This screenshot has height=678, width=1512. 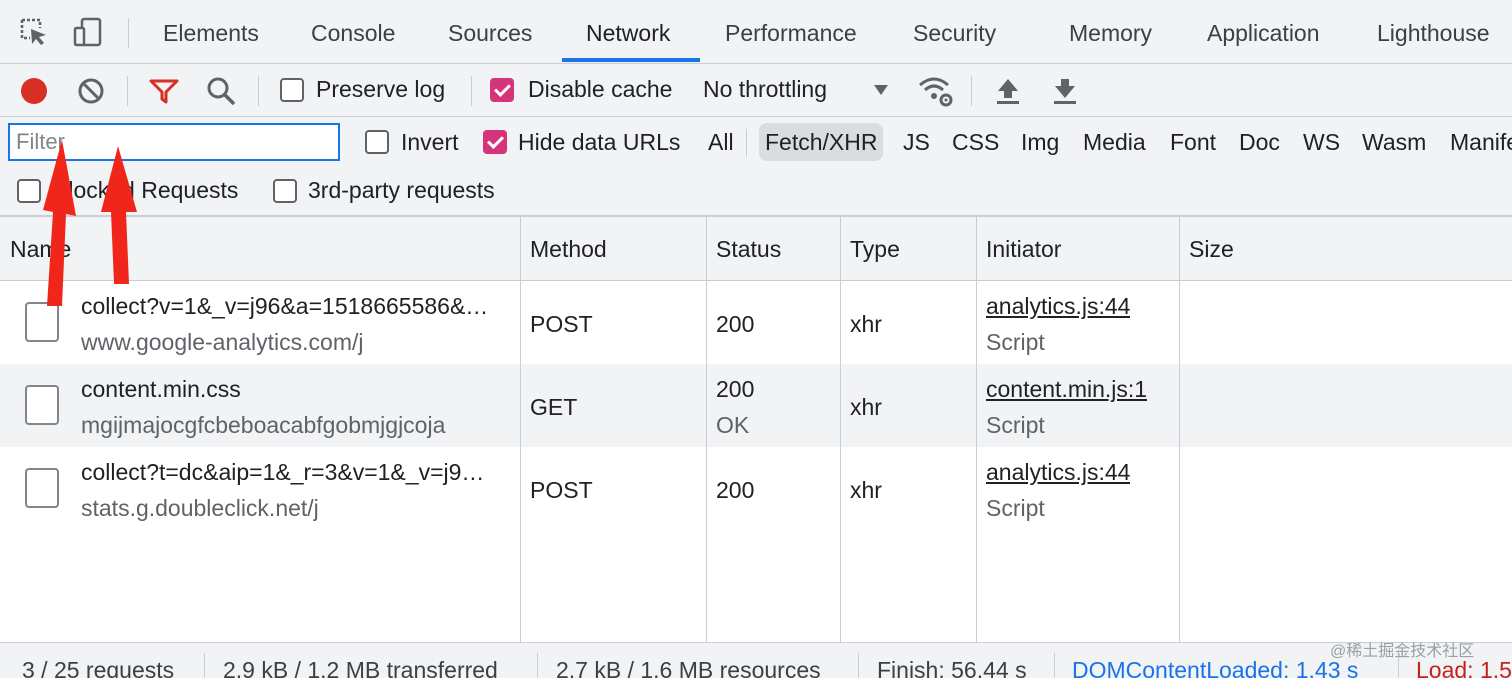 I want to click on filter-input, so click(x=174, y=142).